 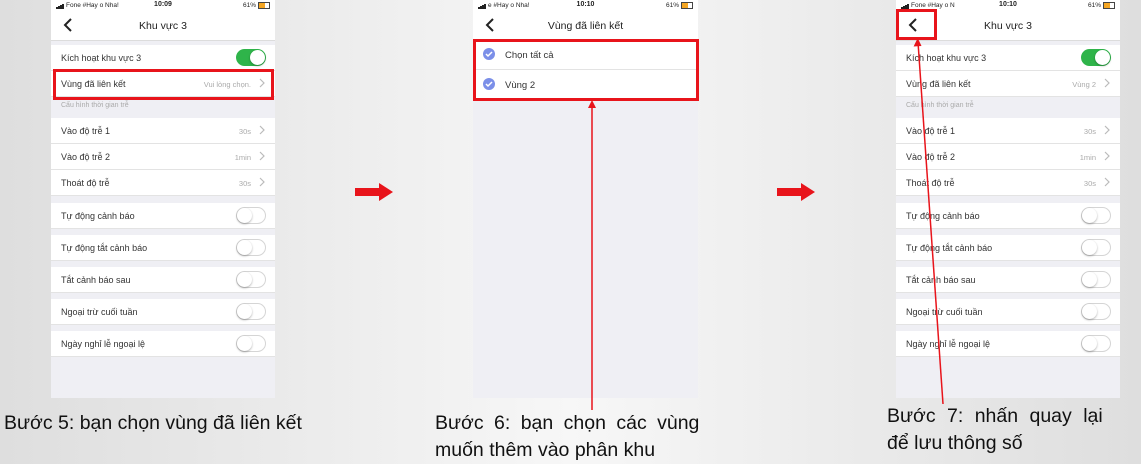 I want to click on caption-step5: Bước 5: bạn chọn vùng đã liên kết, so click(x=153, y=423).